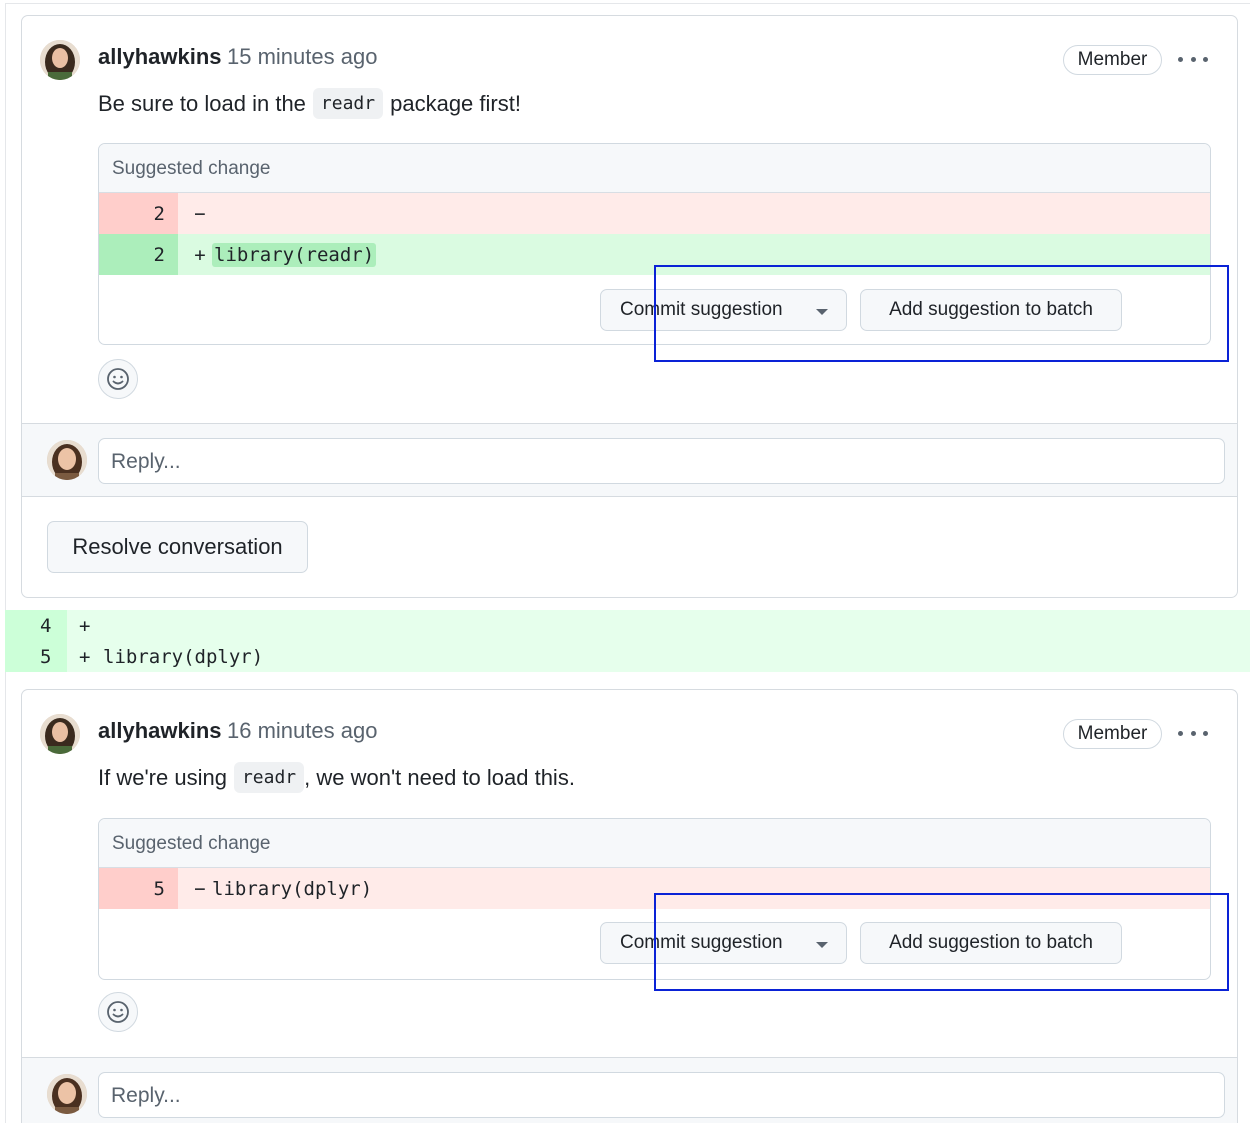  What do you see at coordinates (302, 731) in the screenshot?
I see `comment-timestamp: 16 minutes ago` at bounding box center [302, 731].